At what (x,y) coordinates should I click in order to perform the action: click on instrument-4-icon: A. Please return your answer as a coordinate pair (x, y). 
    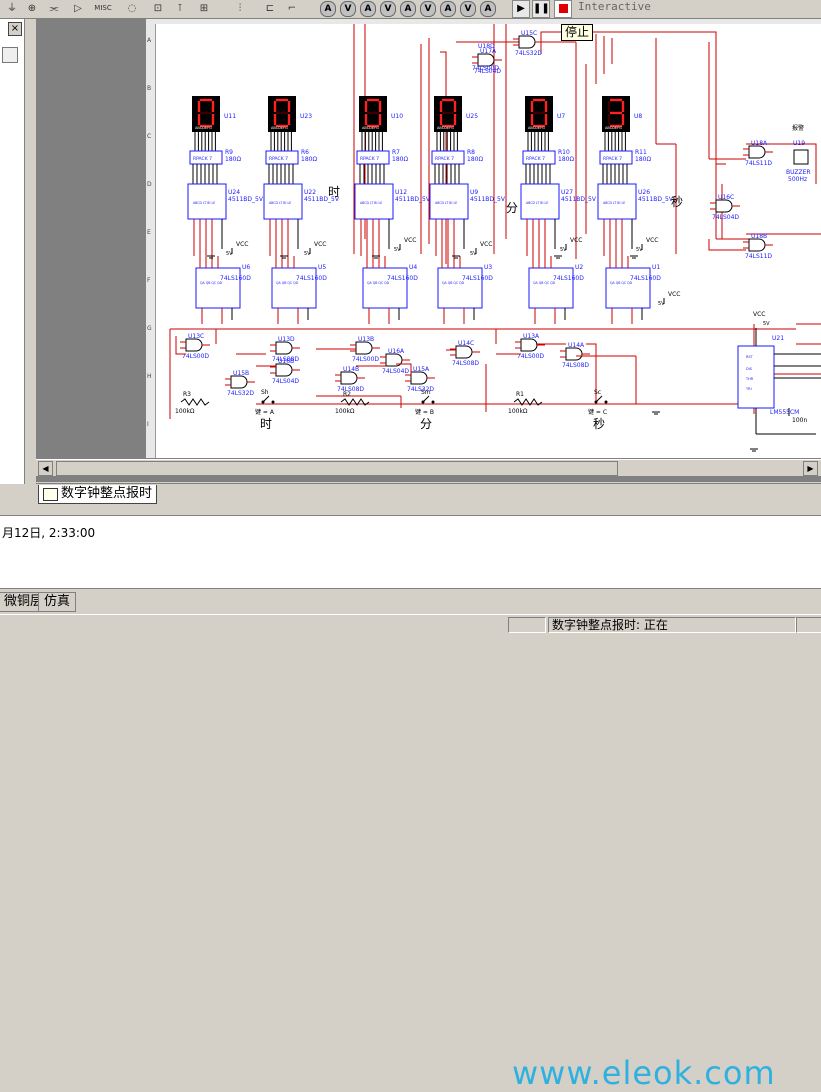
    Looking at the image, I should click on (408, 9).